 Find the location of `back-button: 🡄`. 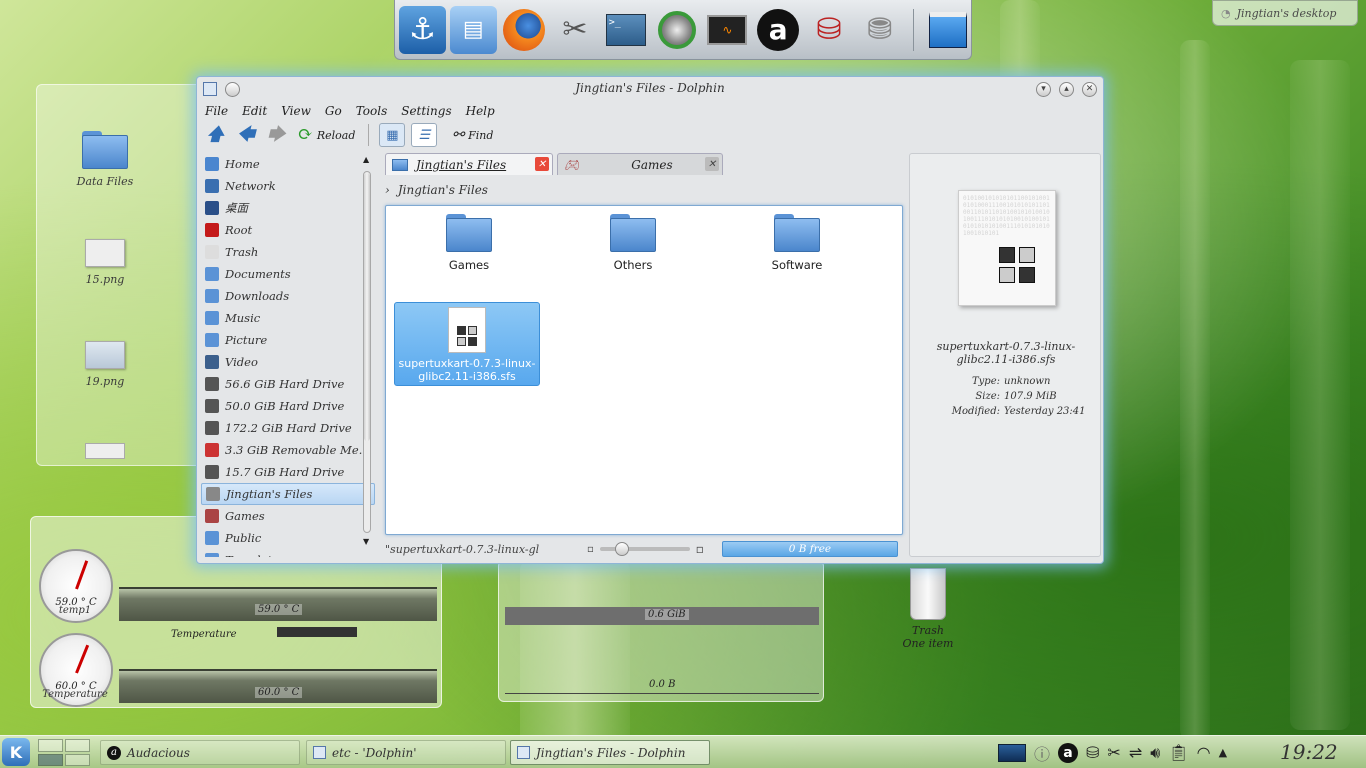

back-button: 🡄 is located at coordinates (246, 135).